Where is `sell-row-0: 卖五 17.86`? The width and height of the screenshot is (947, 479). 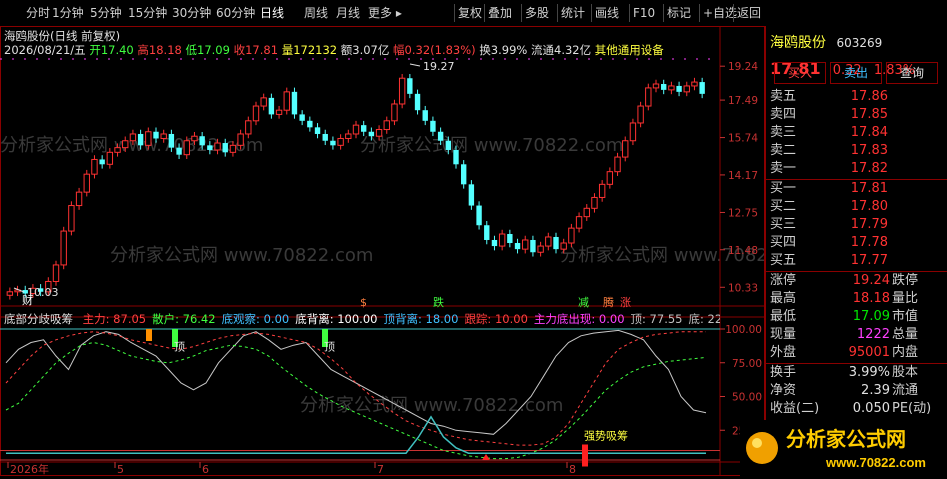 sell-row-0: 卖五 17.86 is located at coordinates (855, 97).